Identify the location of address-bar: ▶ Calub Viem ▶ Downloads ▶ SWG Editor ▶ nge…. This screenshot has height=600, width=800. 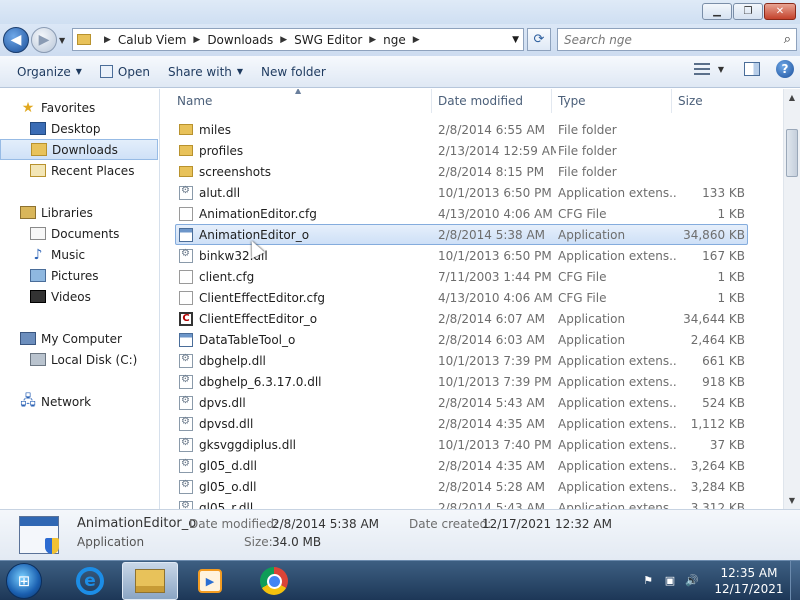
(298, 39).